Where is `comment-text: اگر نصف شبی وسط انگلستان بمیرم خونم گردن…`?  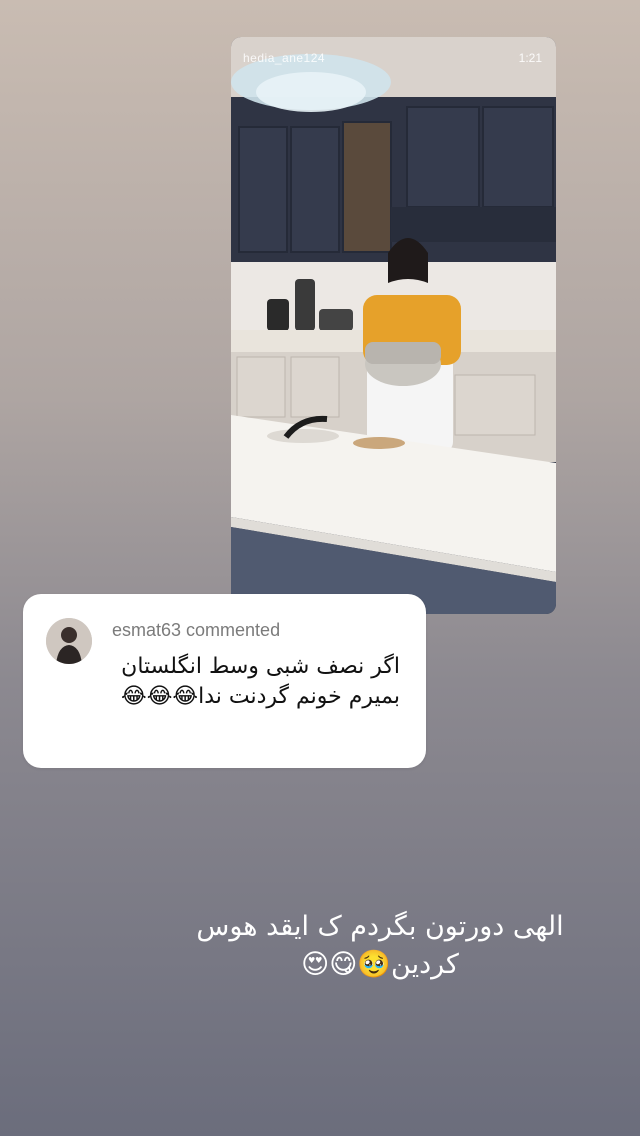 comment-text: اگر نصف شبی وسط انگلستان بمیرم خونم گردن… is located at coordinates (260, 681).